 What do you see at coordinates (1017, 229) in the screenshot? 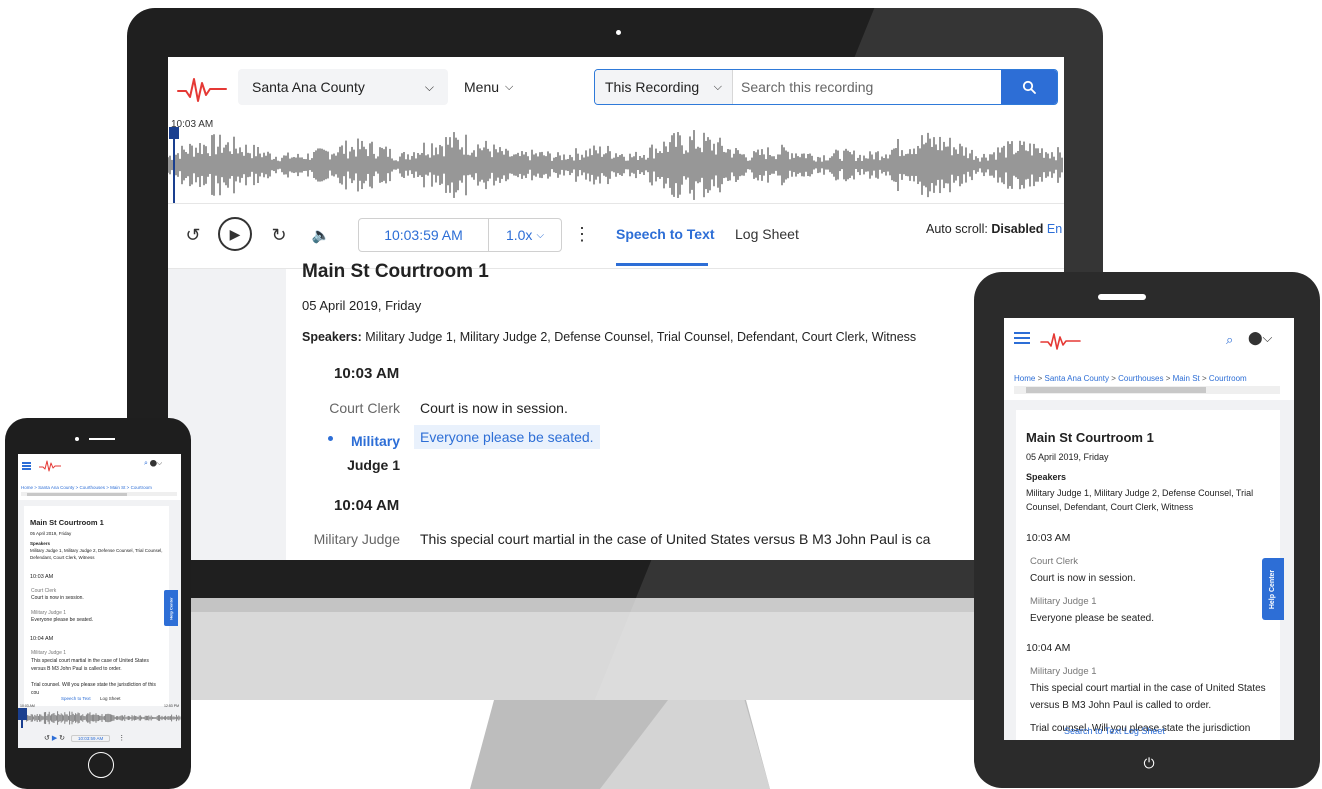
I see `autoscroll-value: Disabled` at bounding box center [1017, 229].